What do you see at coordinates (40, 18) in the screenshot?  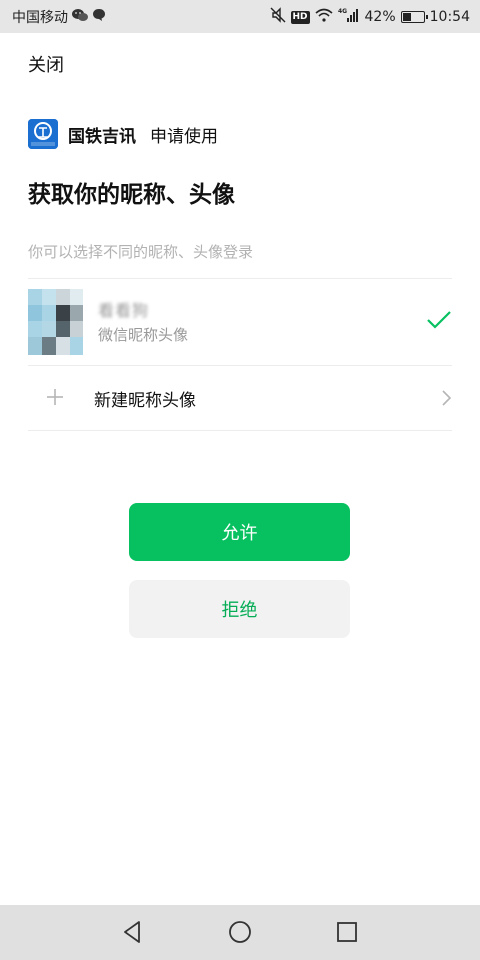 I see `carrier-label: 中国移动` at bounding box center [40, 18].